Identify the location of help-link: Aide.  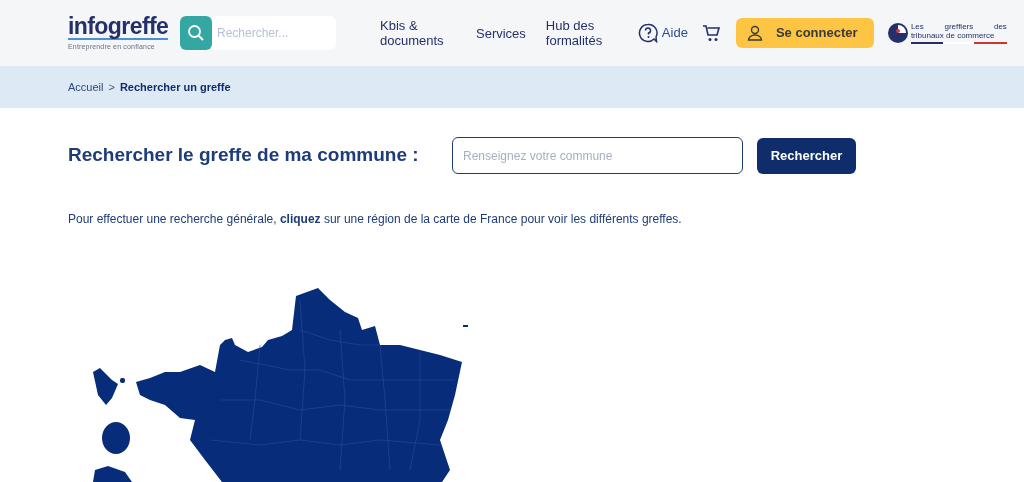
(674, 33).